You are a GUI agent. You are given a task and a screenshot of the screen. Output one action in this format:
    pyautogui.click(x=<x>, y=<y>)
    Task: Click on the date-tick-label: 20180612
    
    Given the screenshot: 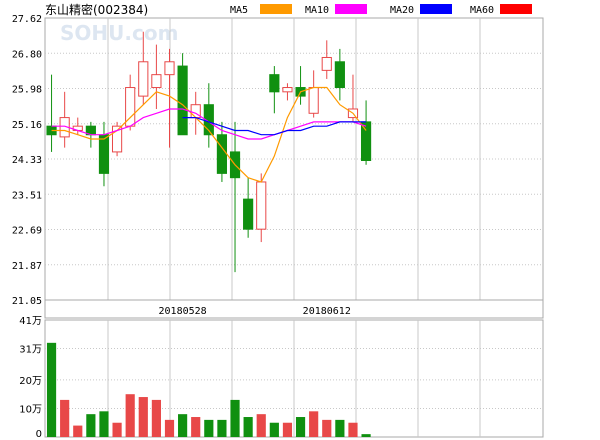 What is the action you would take?
    pyautogui.click(x=327, y=311)
    